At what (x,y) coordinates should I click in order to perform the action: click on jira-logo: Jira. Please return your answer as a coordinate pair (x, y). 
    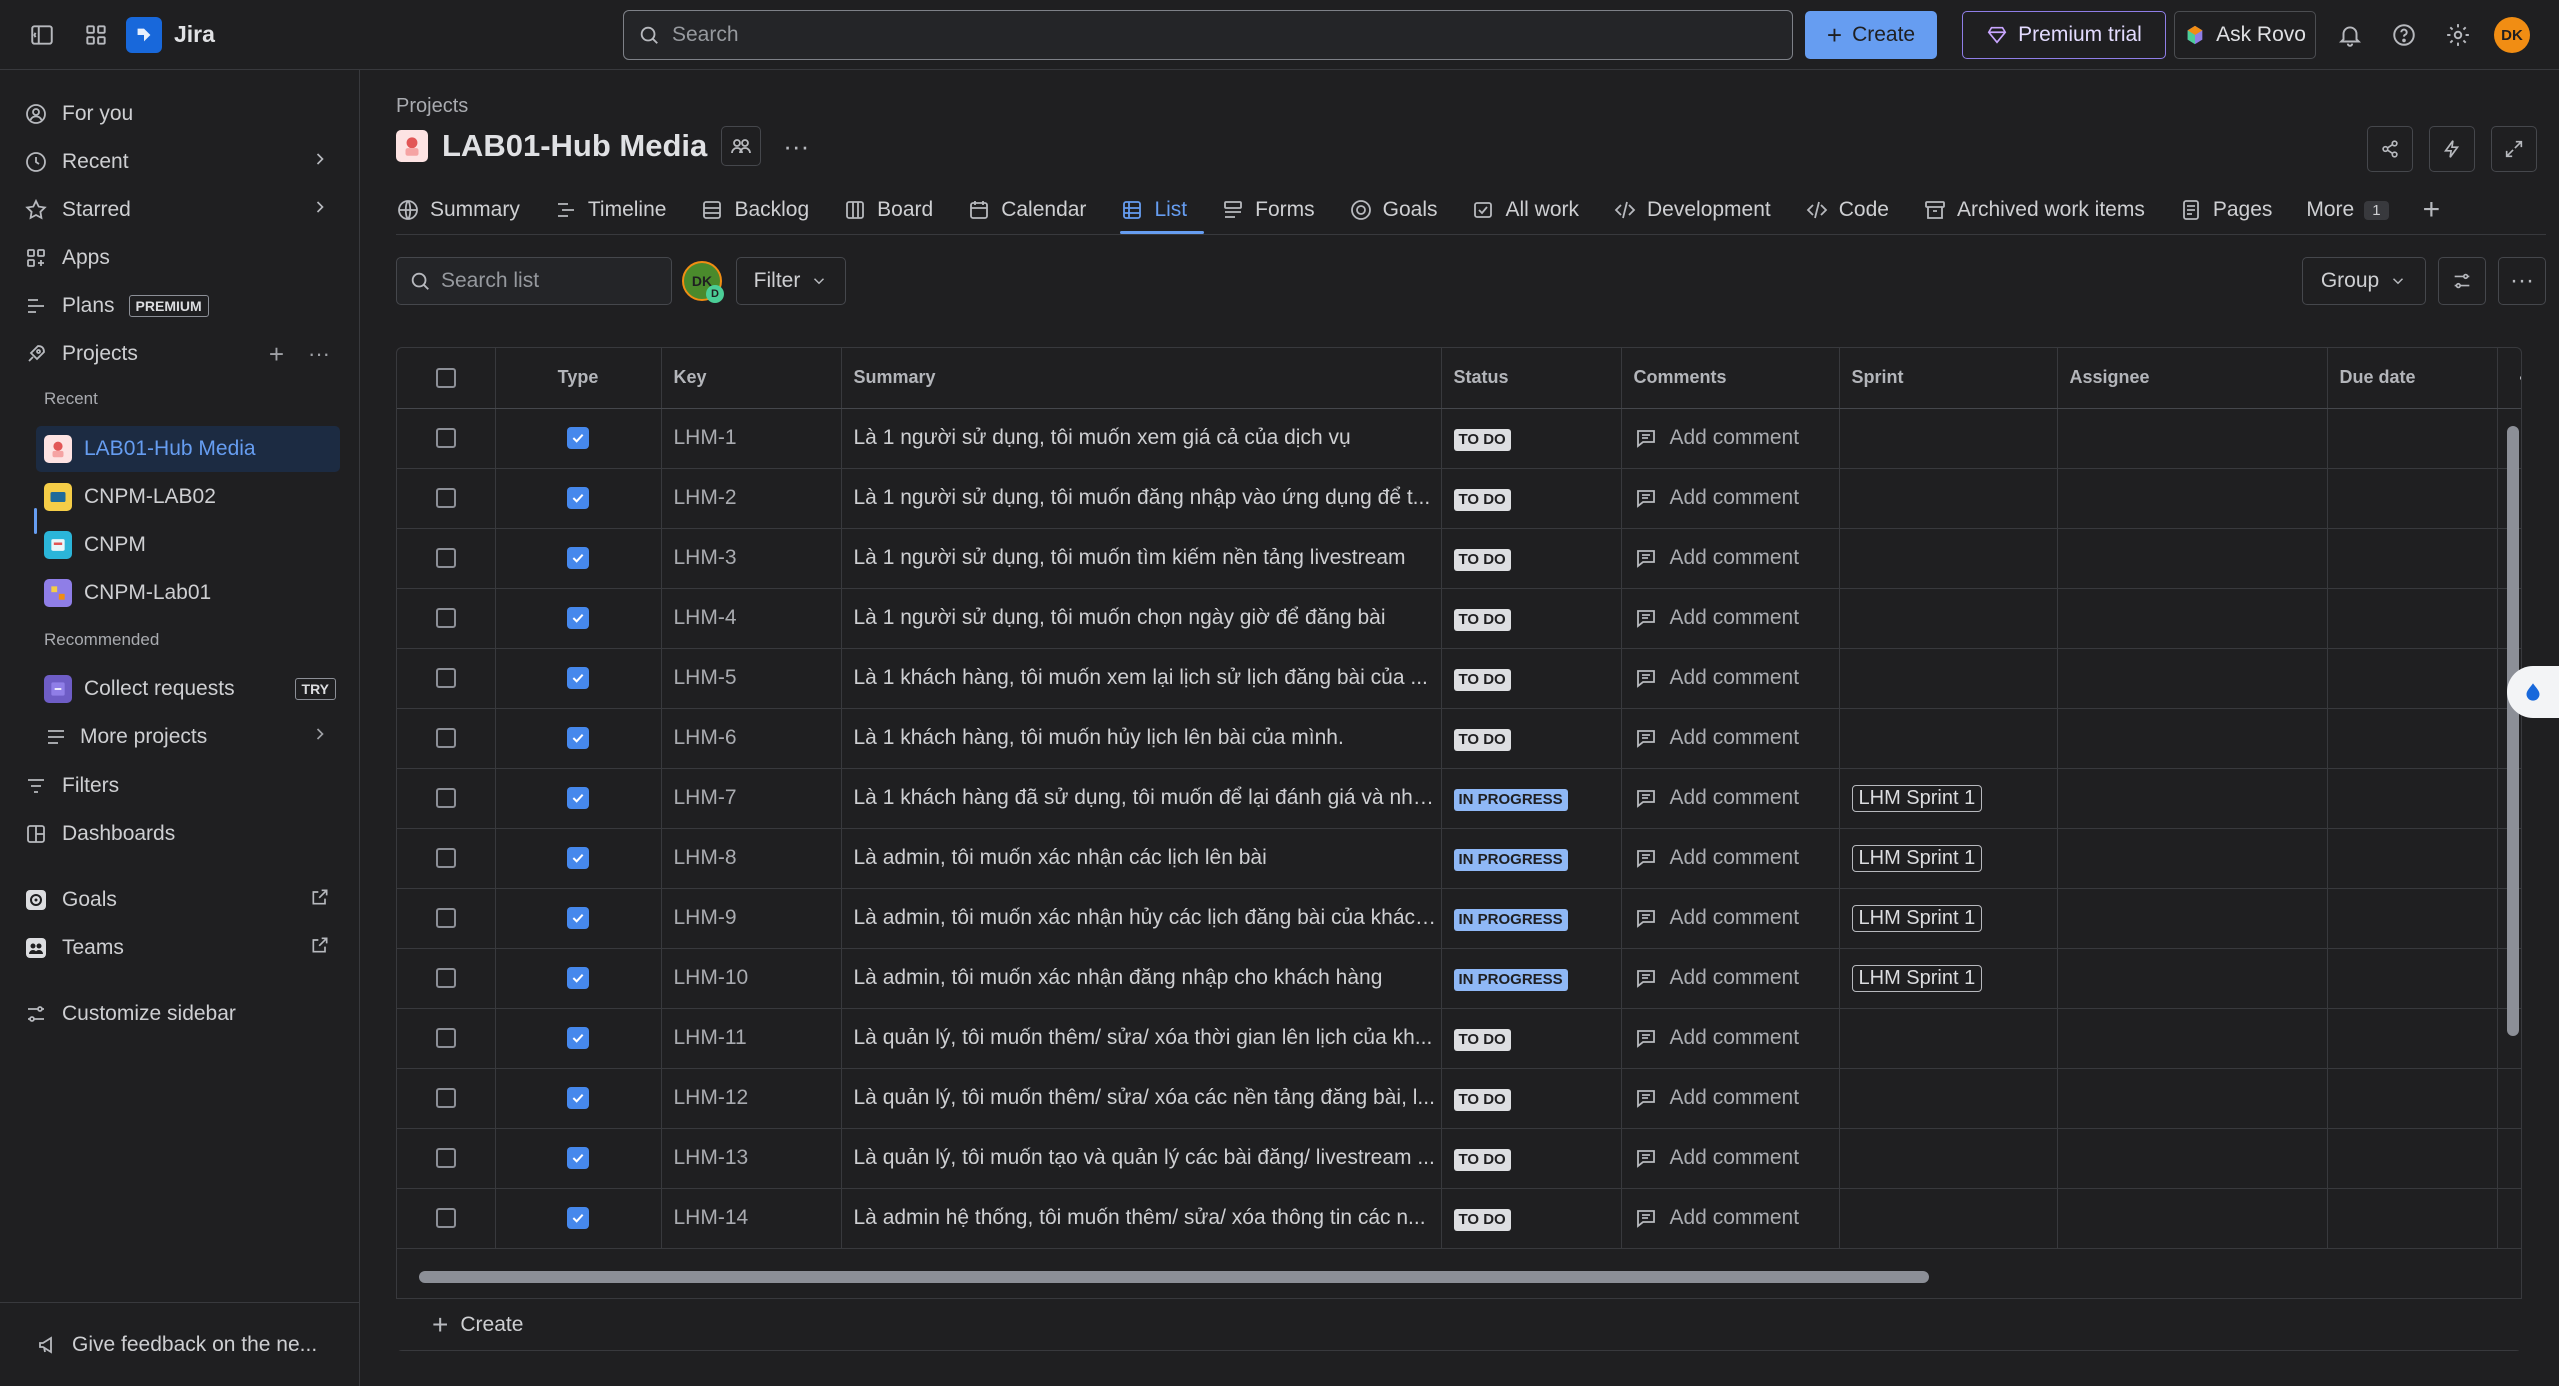
    Looking at the image, I should click on (170, 34).